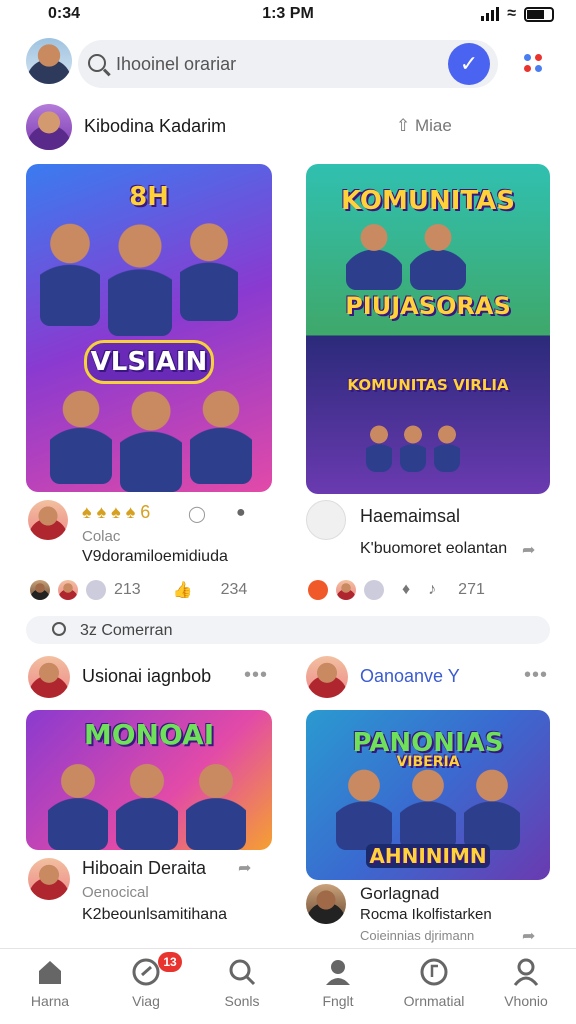 Image resolution: width=576 pixels, height=1024 pixels. Describe the element at coordinates (434, 972) in the screenshot. I see `music-icon` at that location.